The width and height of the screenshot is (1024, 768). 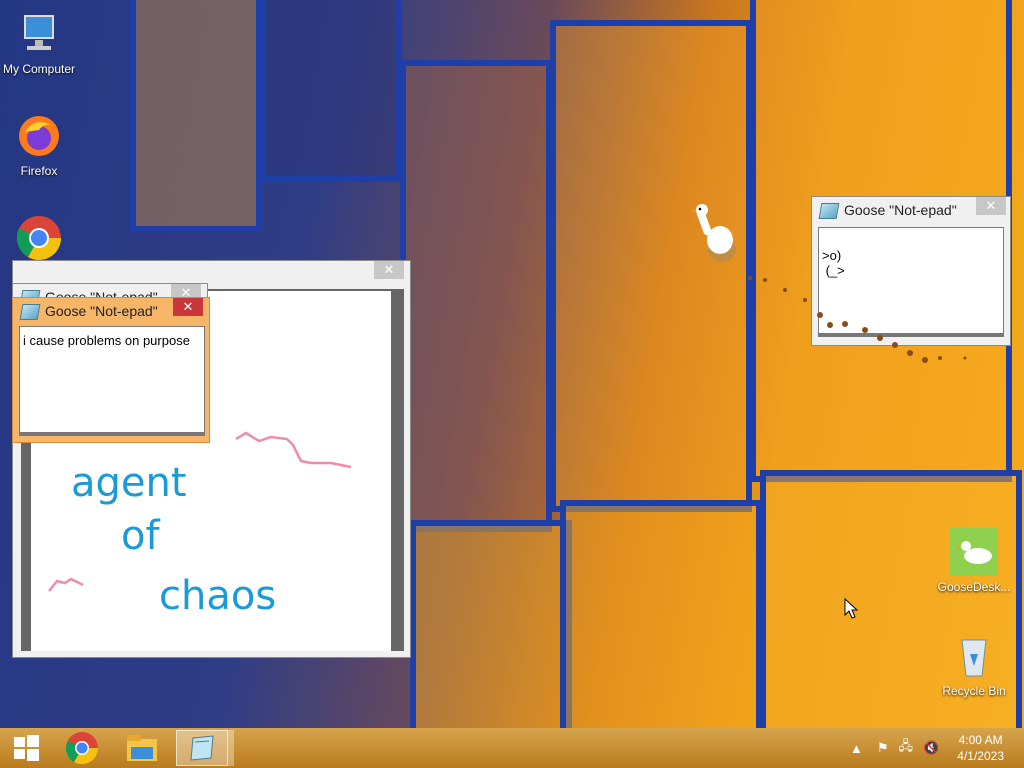 What do you see at coordinates (974, 552) in the screenshot?
I see `goose-icon` at bounding box center [974, 552].